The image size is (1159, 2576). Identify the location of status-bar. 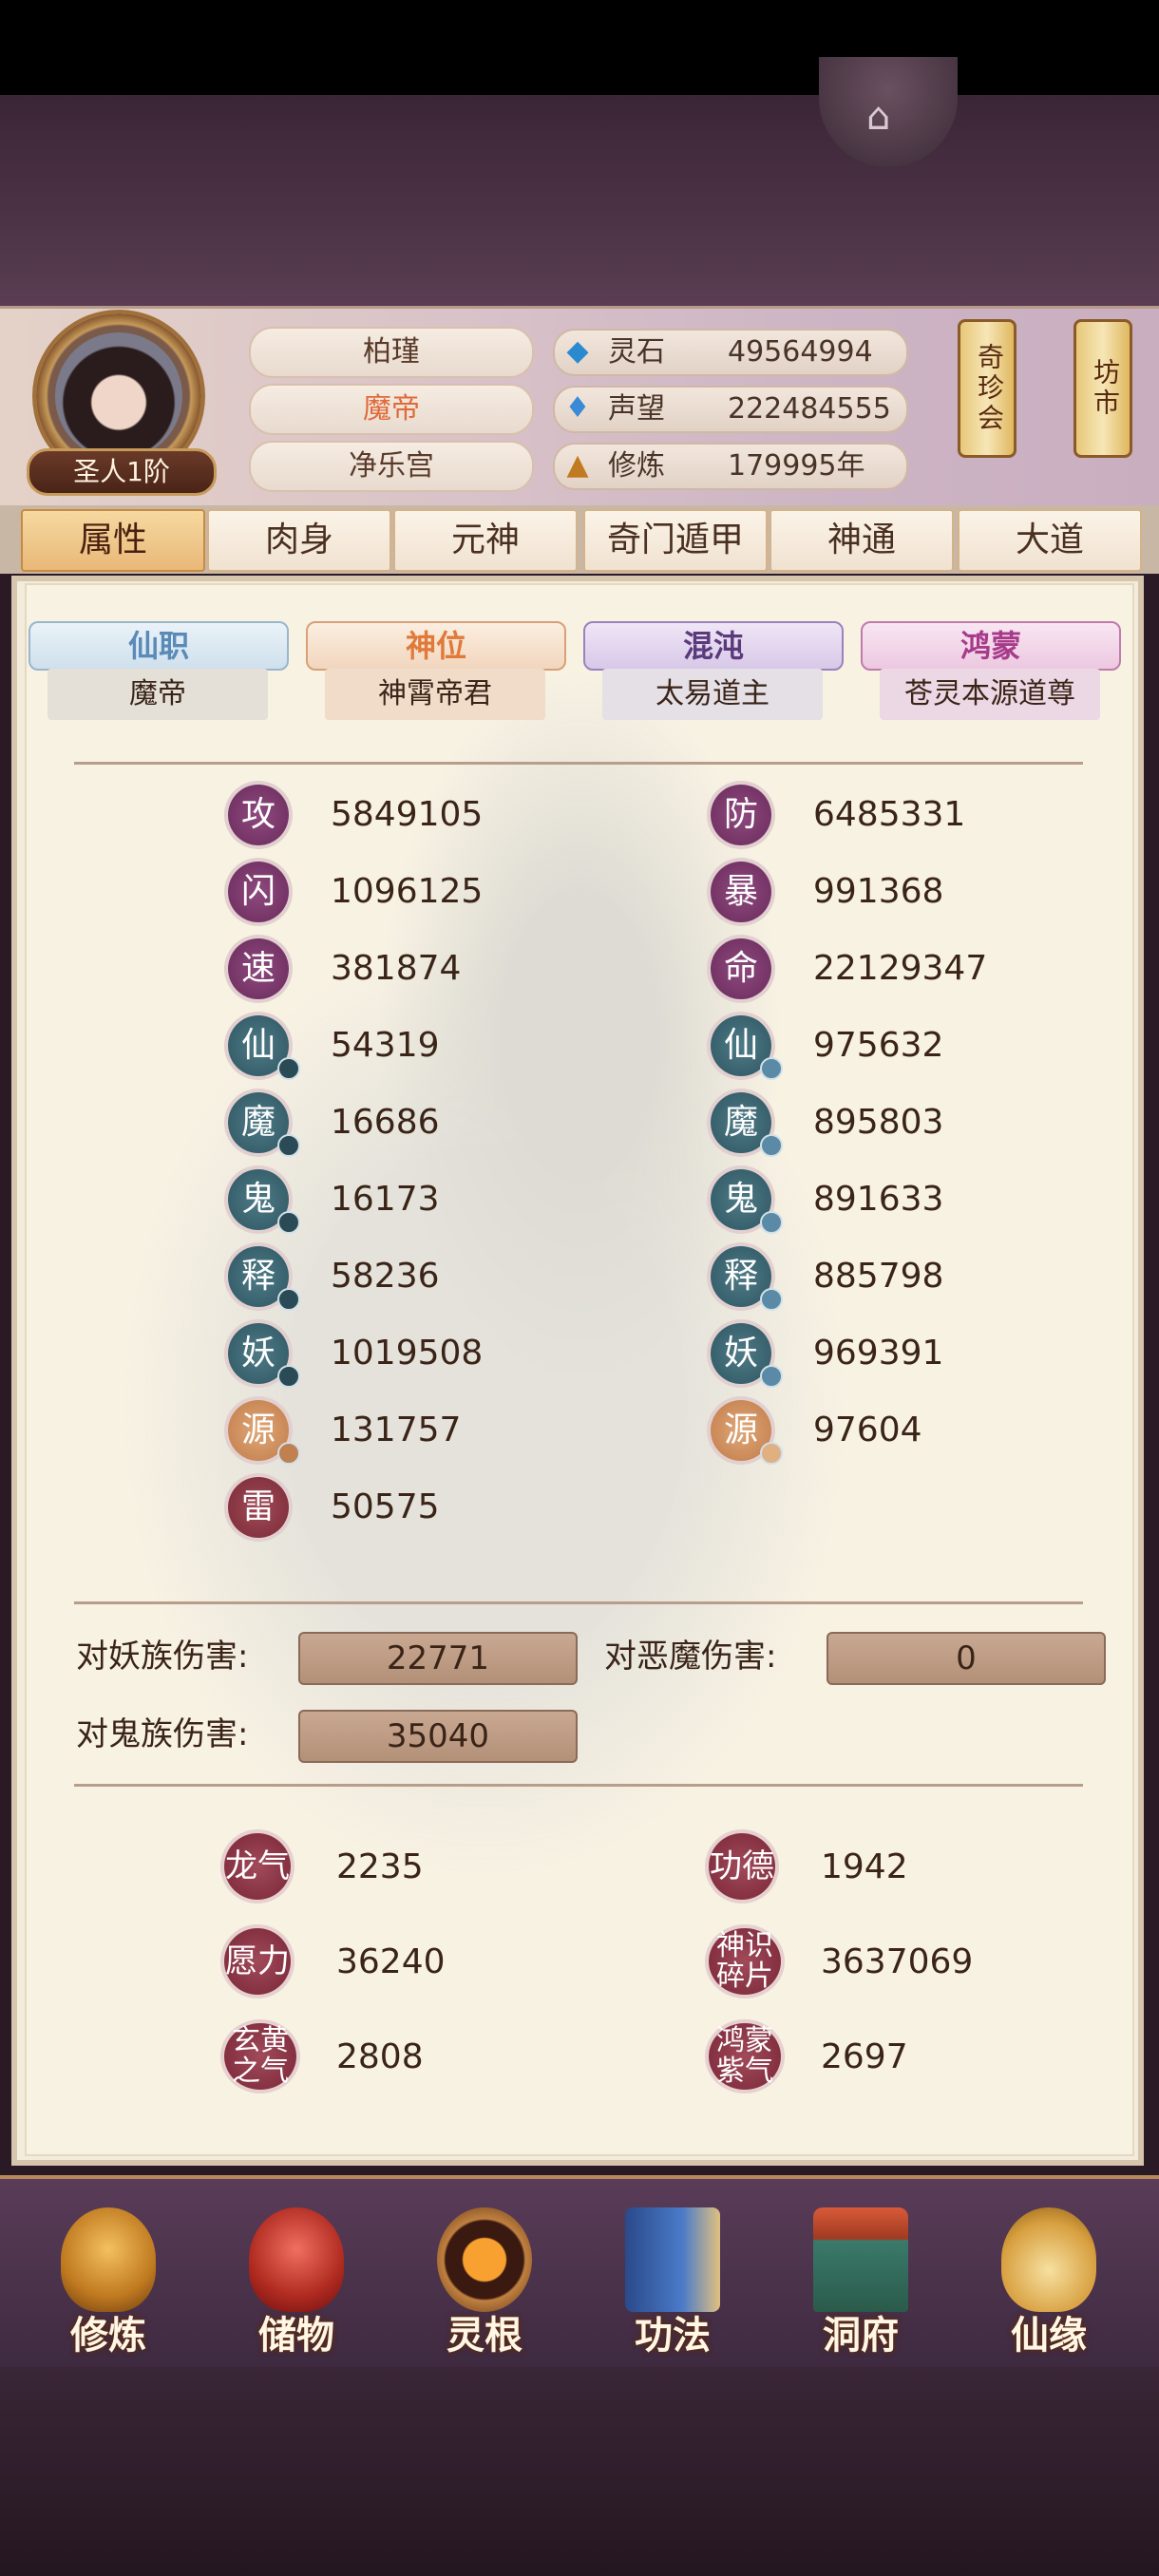
(579, 47).